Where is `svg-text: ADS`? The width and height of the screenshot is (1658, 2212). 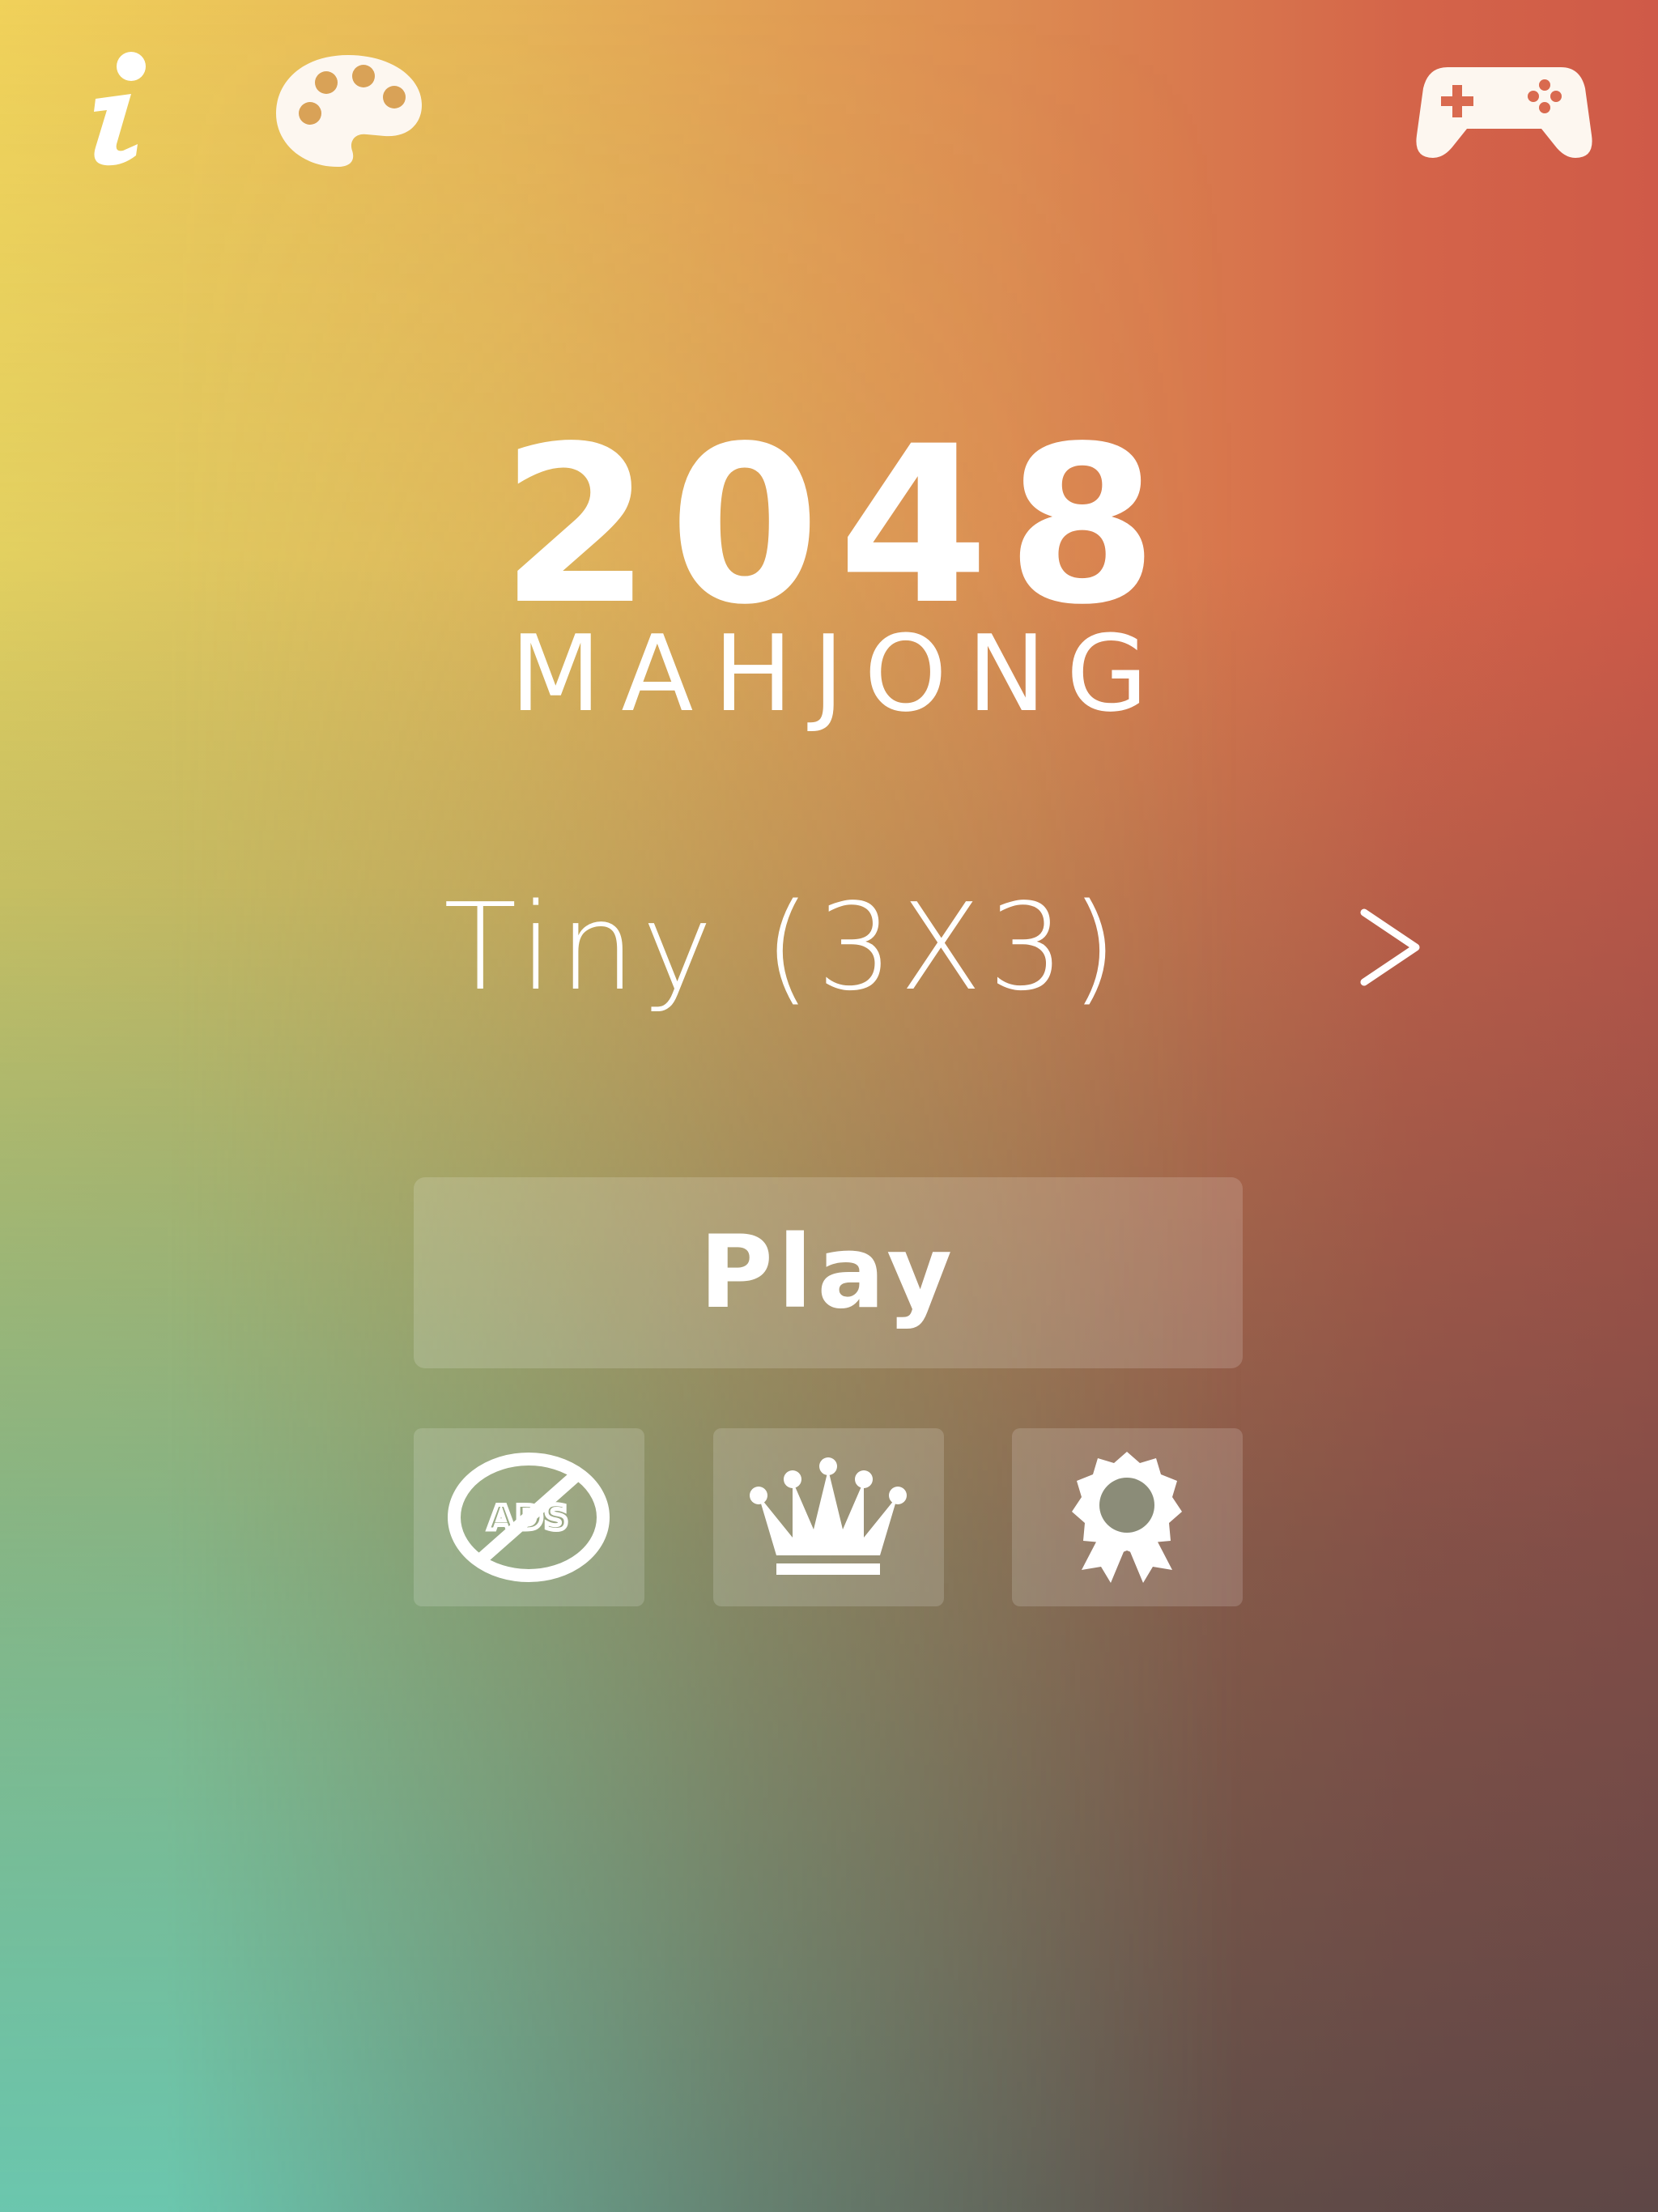 svg-text: ADS is located at coordinates (529, 1518).